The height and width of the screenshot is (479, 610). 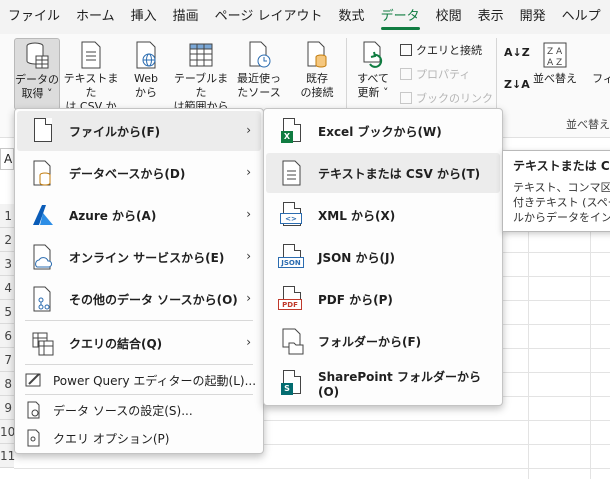 I want to click on tab-home: ホーム, so click(x=95, y=17).